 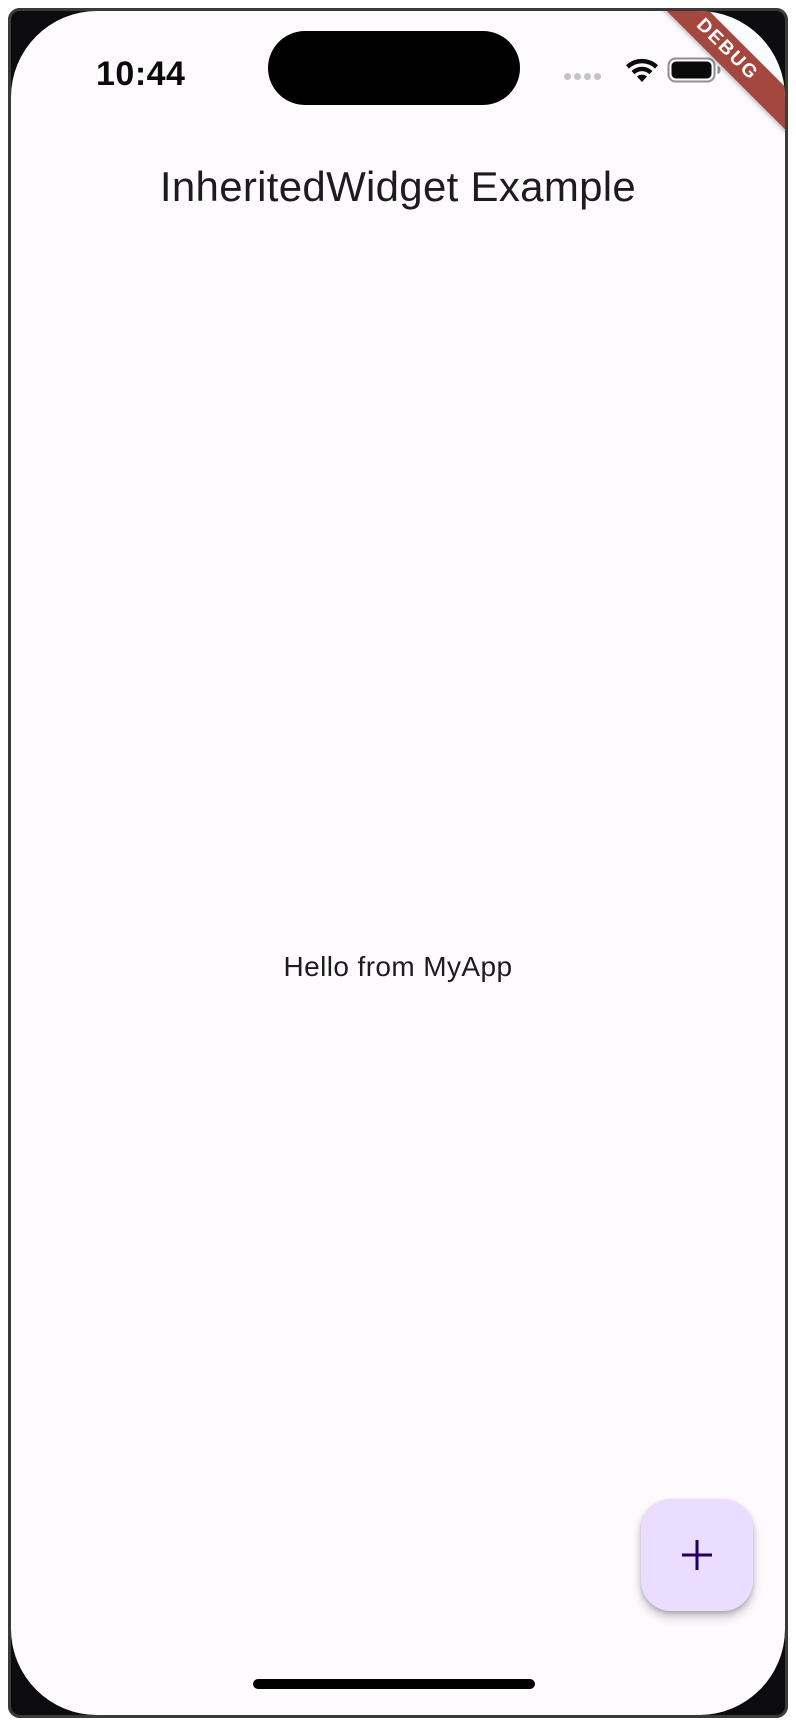 I want to click on add-icon, so click(x=697, y=1555).